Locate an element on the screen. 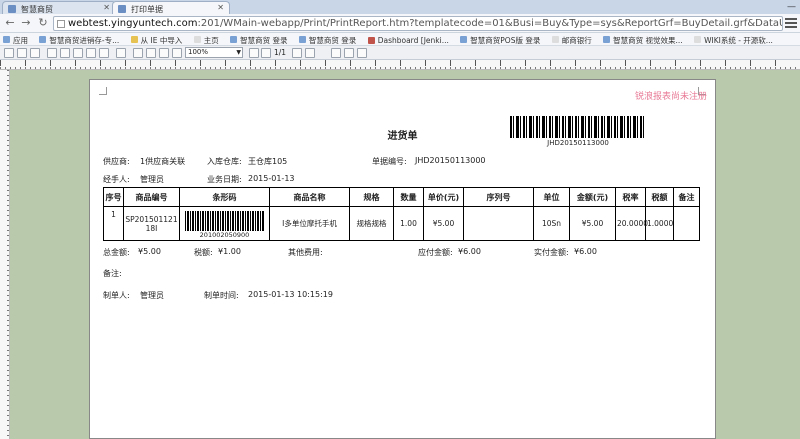  cell-index: 1 is located at coordinates (113, 223).